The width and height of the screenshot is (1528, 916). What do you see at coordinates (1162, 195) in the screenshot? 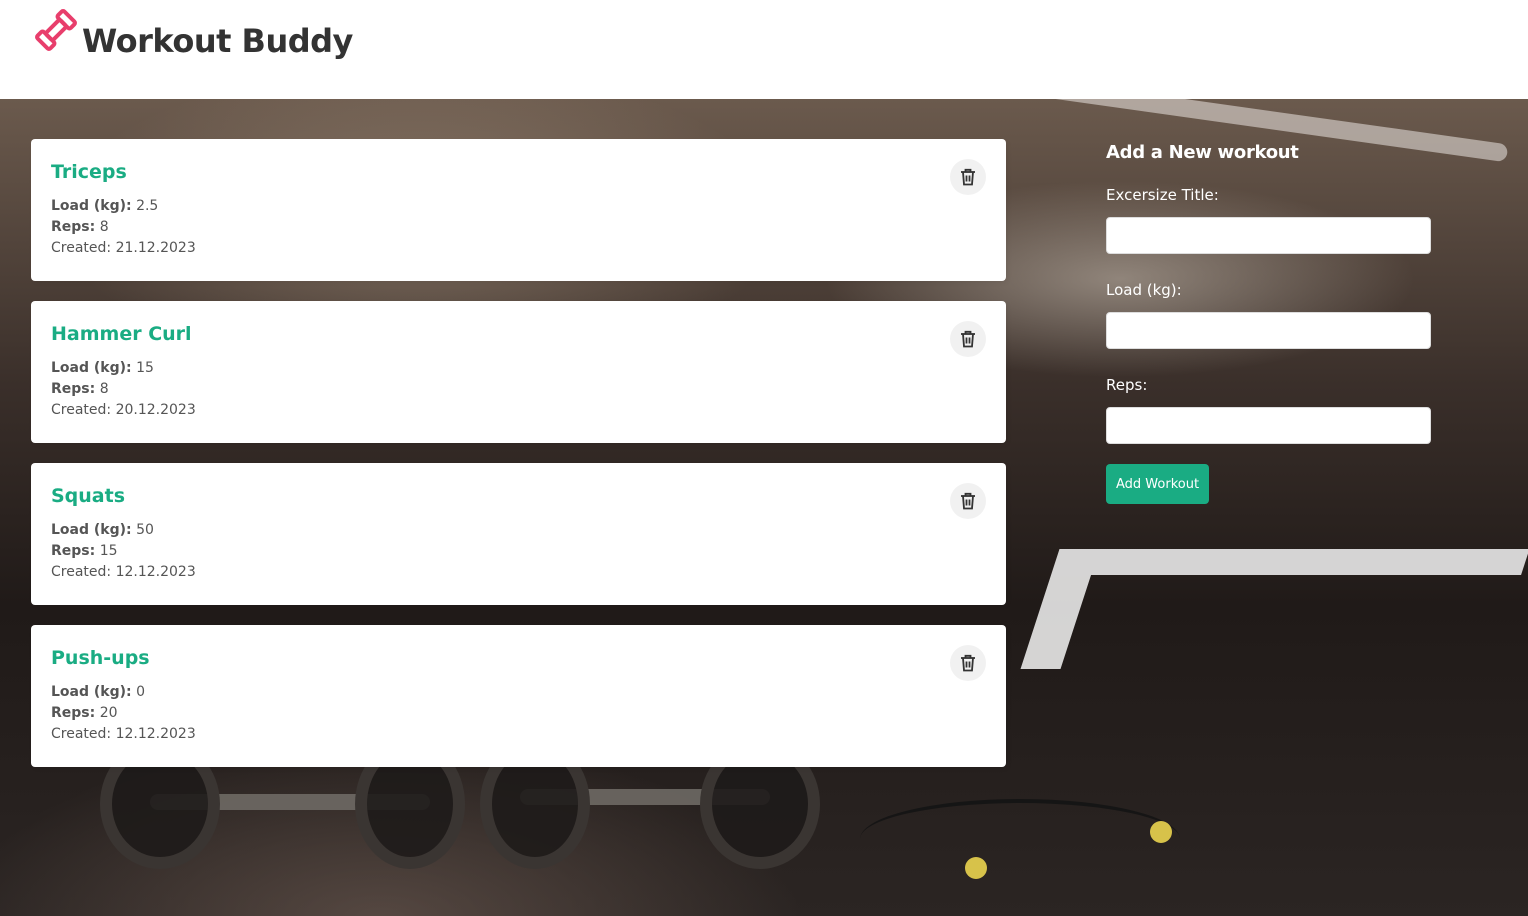
I see `exercise-title-label: Excersize Title:` at bounding box center [1162, 195].